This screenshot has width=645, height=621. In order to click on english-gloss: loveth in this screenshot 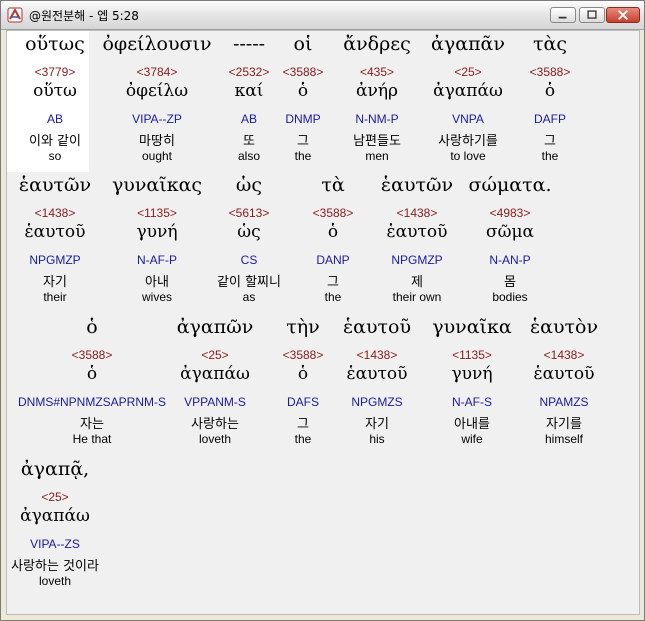, I will do `click(55, 581)`.